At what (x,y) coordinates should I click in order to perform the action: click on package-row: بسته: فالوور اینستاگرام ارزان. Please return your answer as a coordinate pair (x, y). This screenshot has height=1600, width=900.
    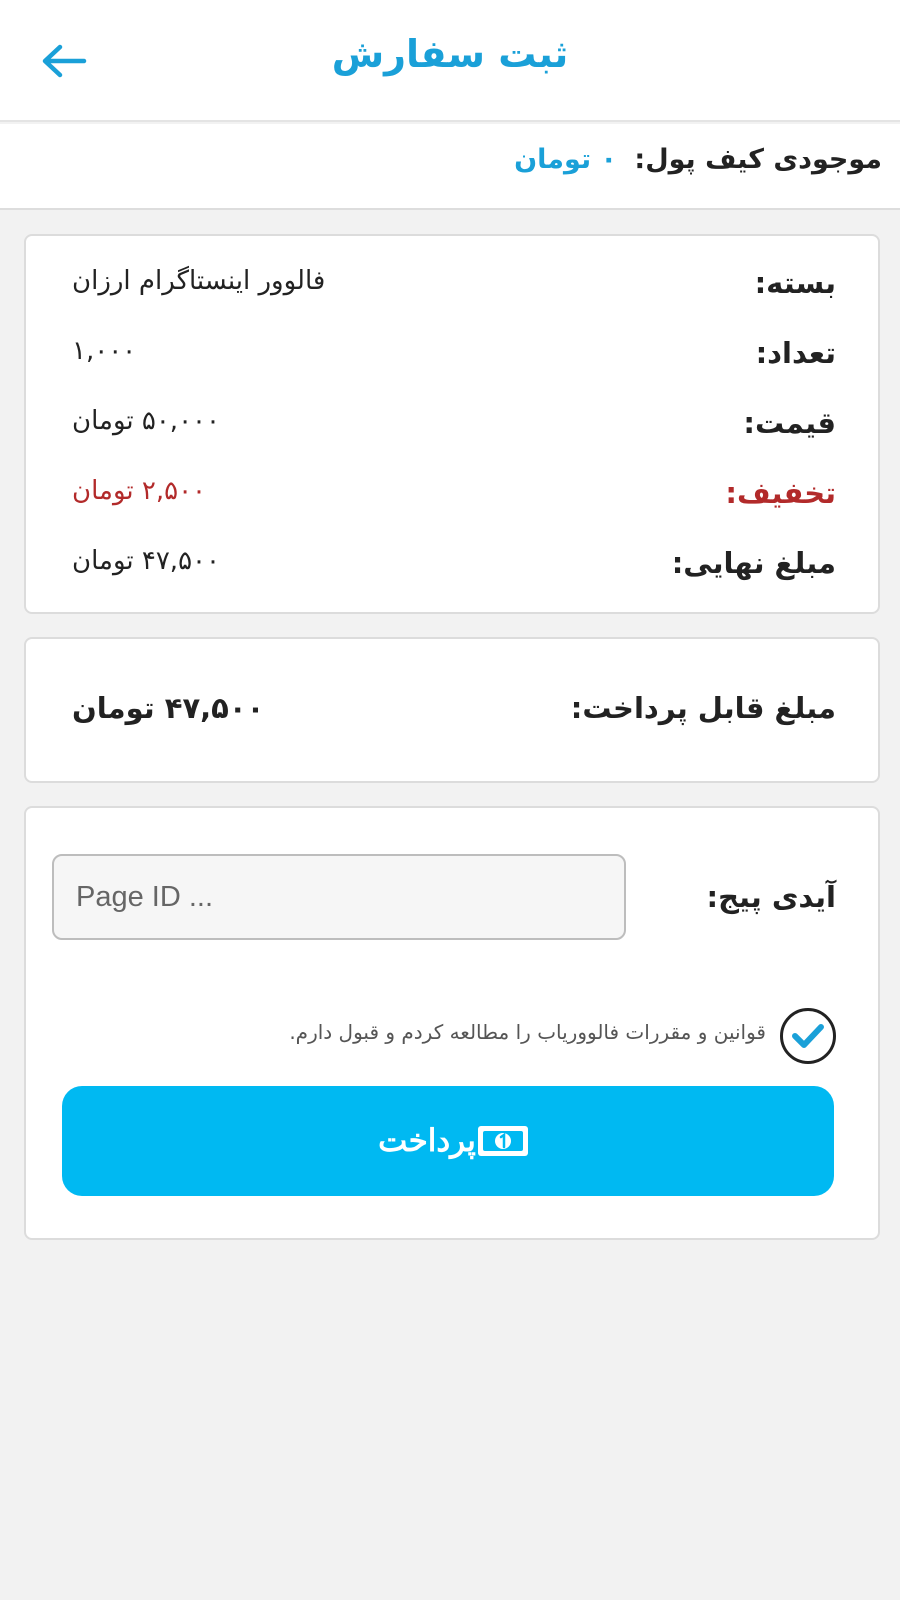
    Looking at the image, I should click on (454, 291).